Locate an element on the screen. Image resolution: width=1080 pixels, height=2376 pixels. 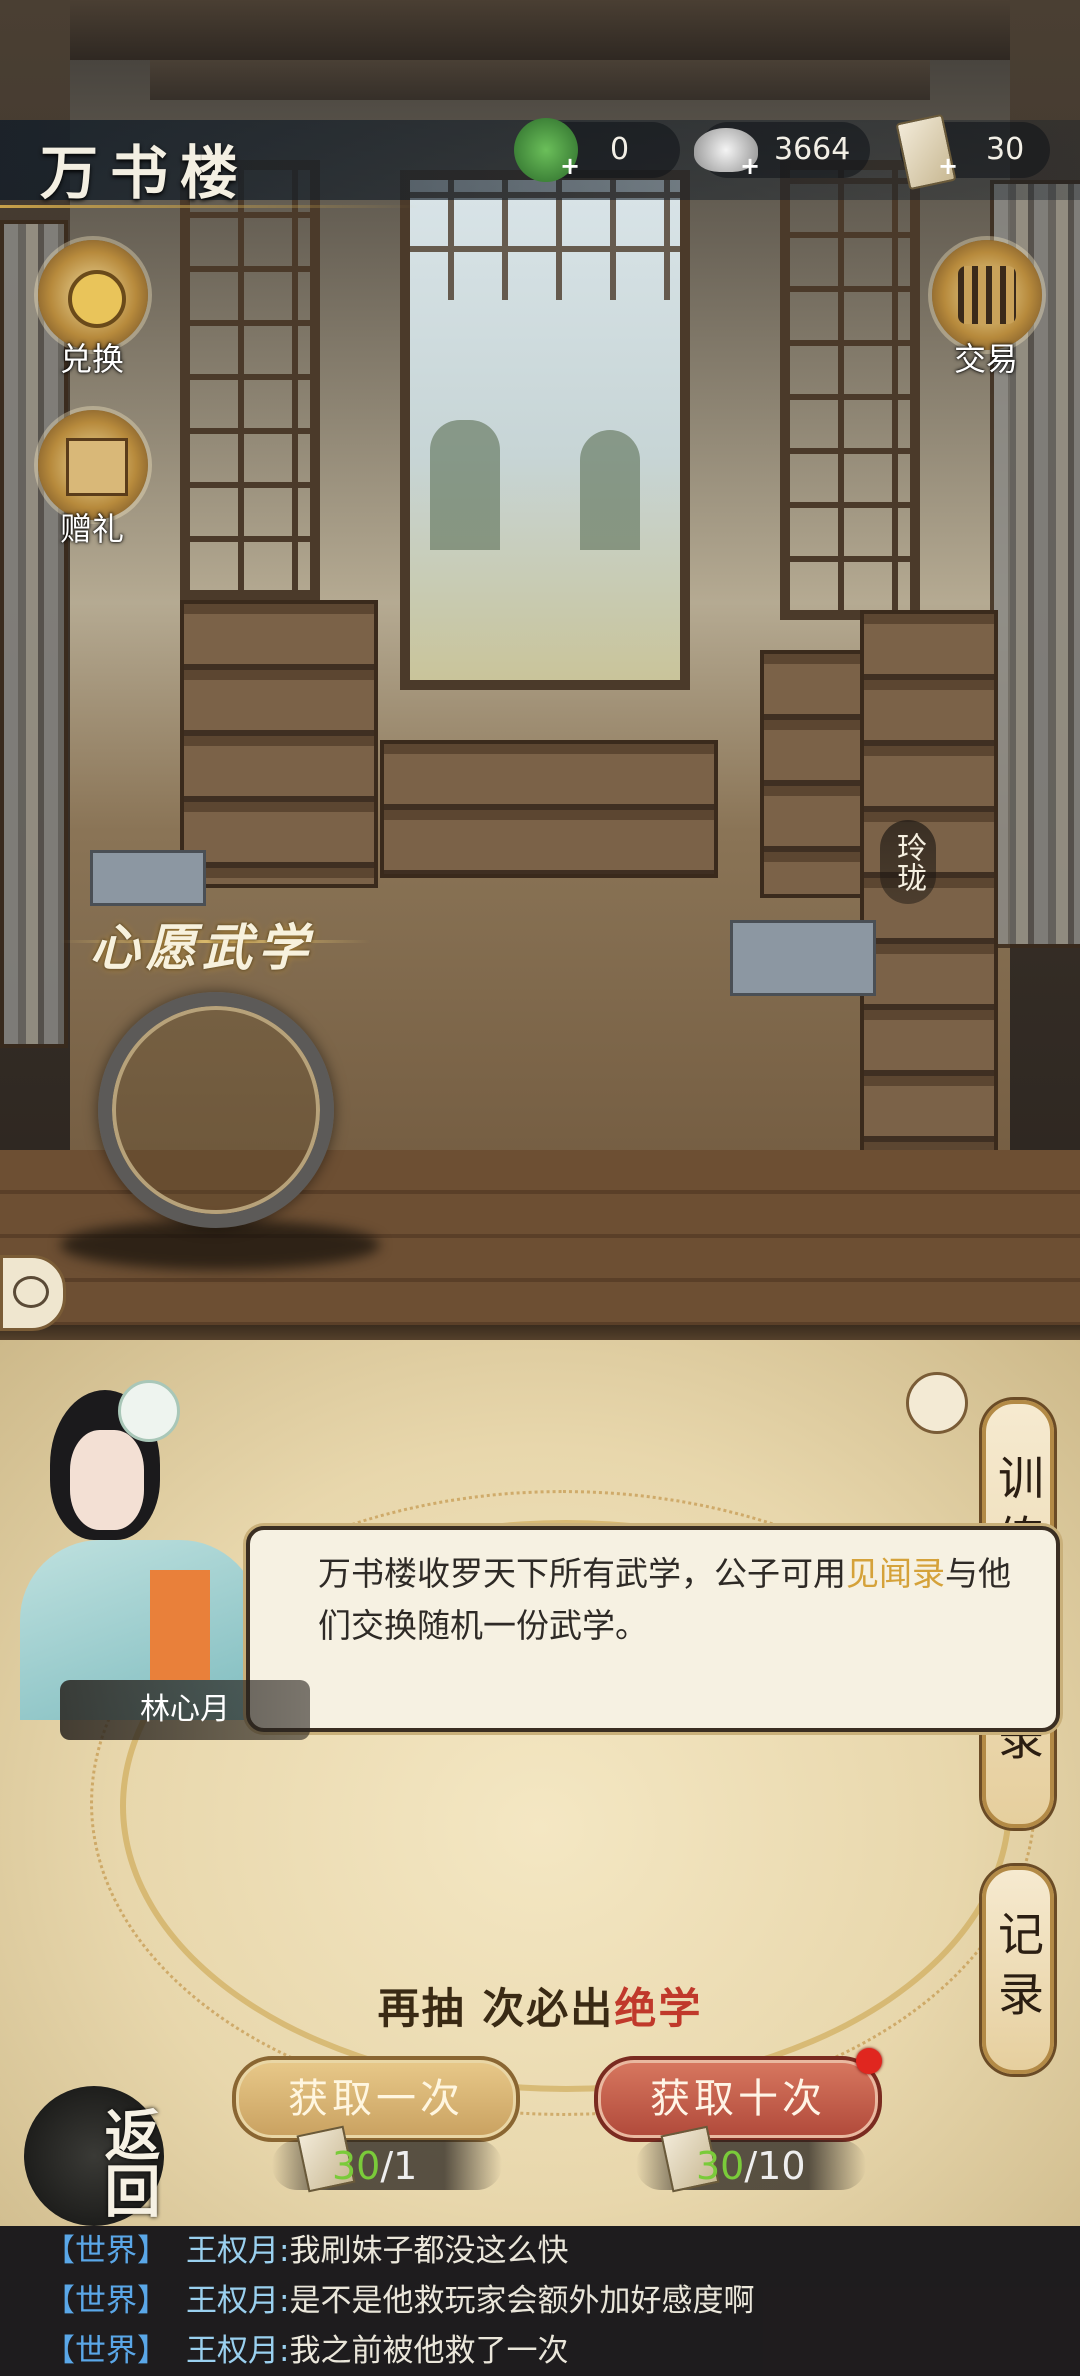
gift-label: 赠礼 is located at coordinates (91, 529).